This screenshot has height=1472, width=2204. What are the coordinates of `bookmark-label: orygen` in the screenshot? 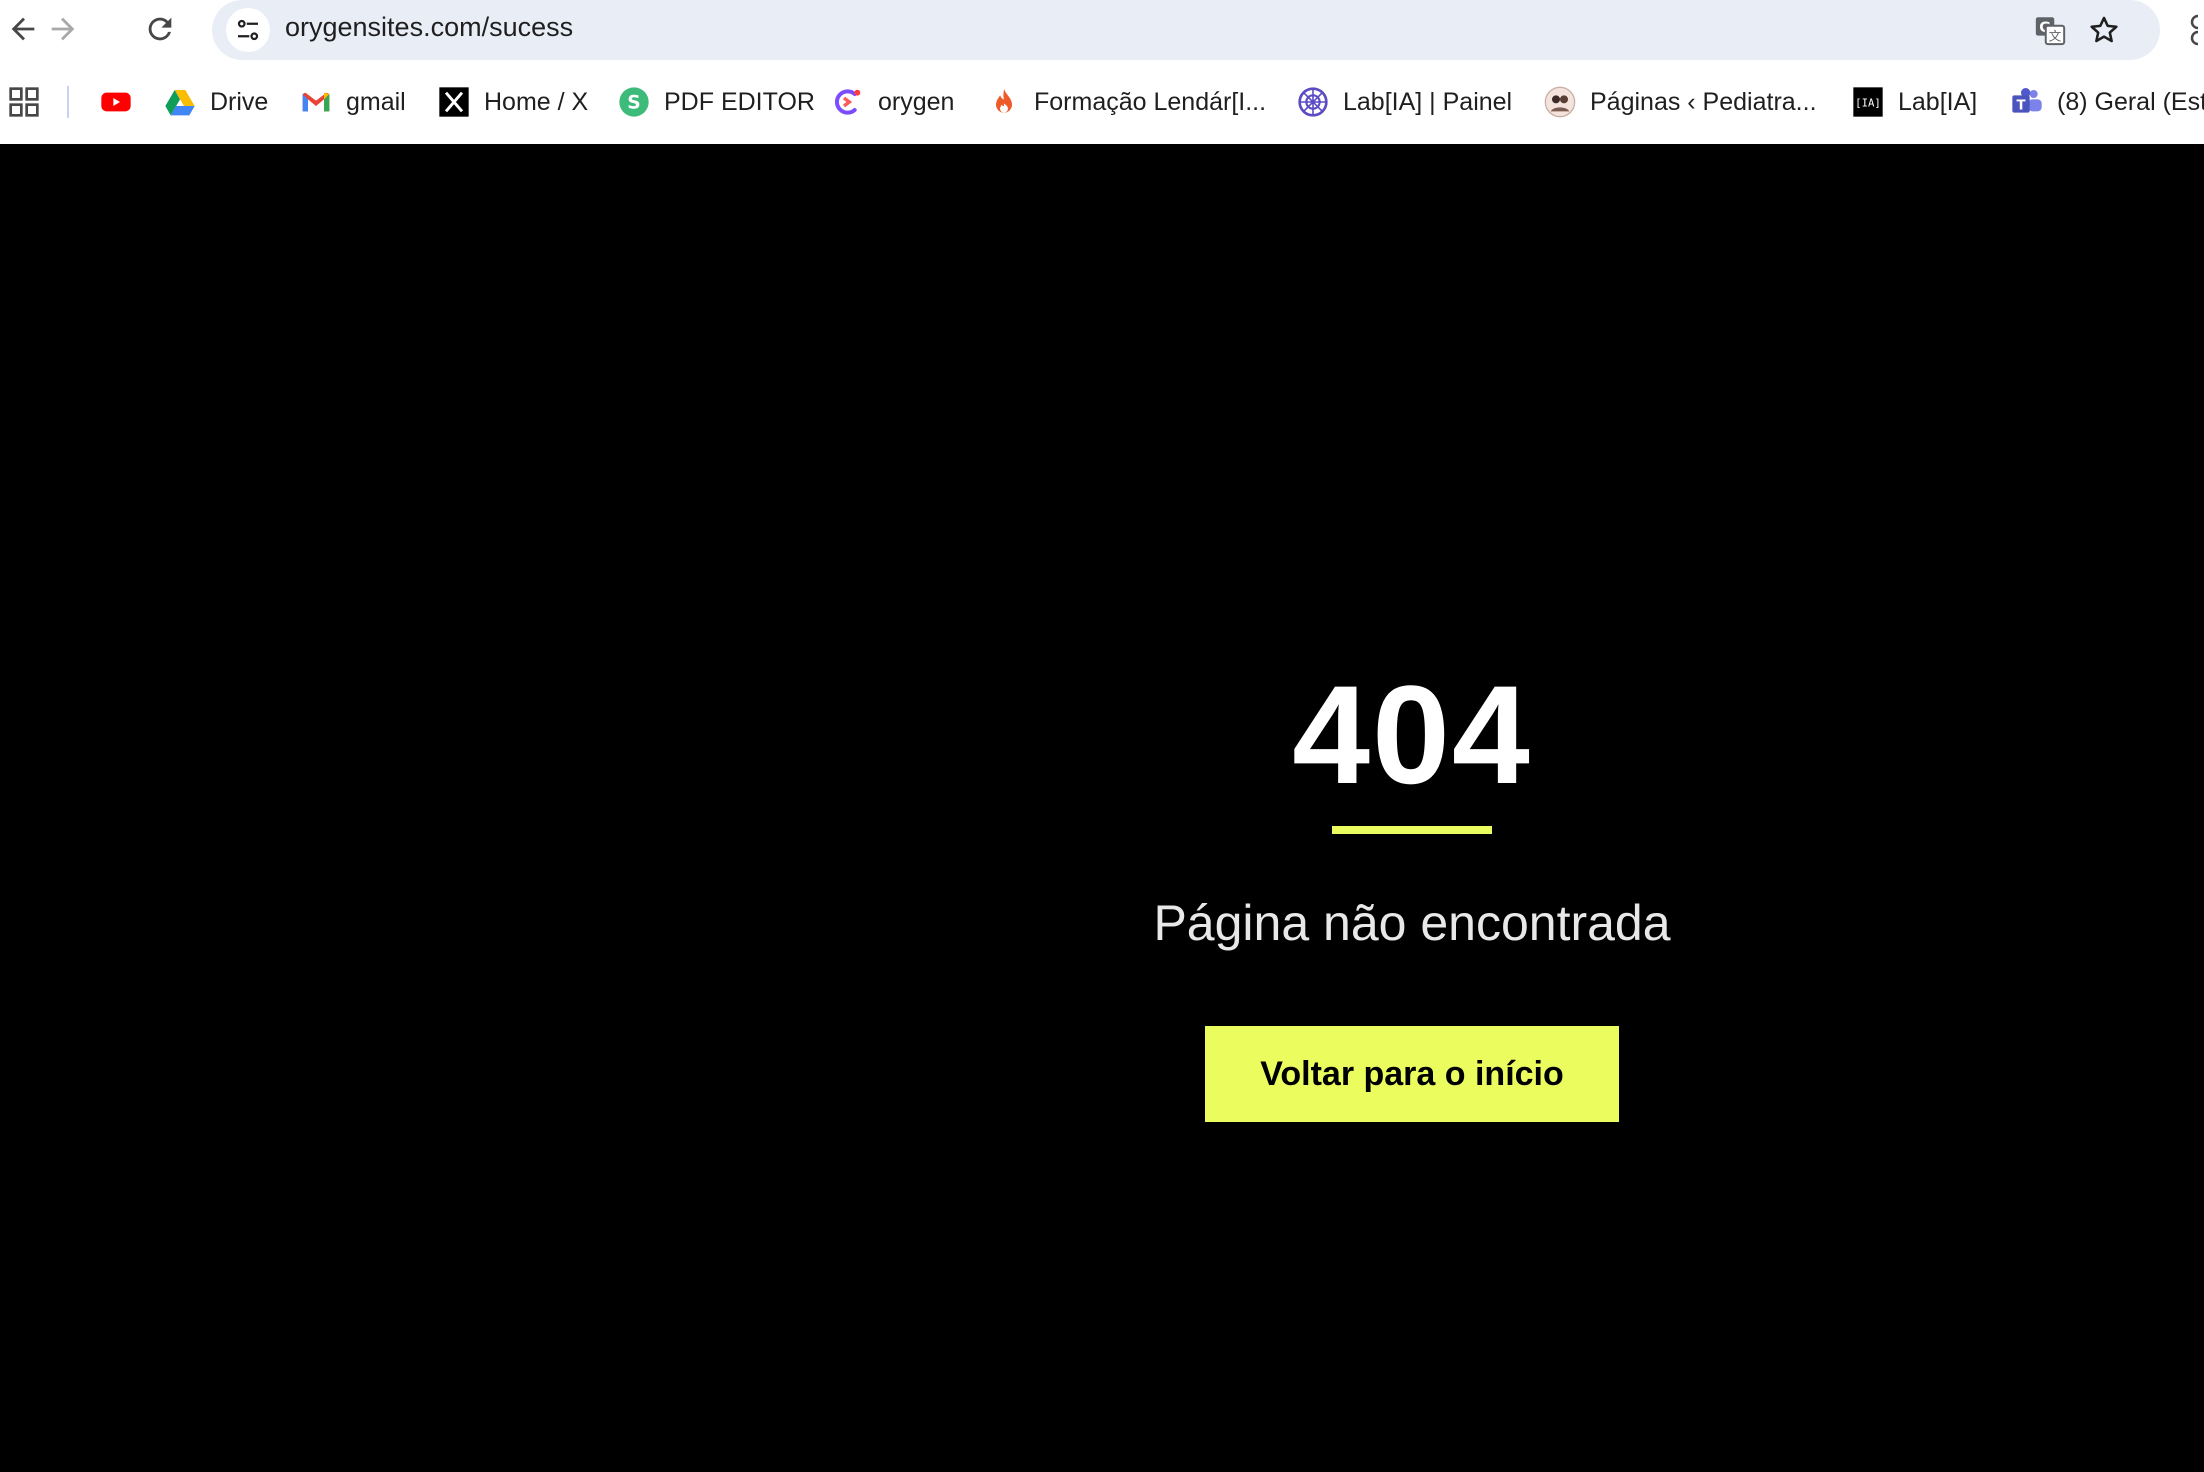 It's located at (916, 101).